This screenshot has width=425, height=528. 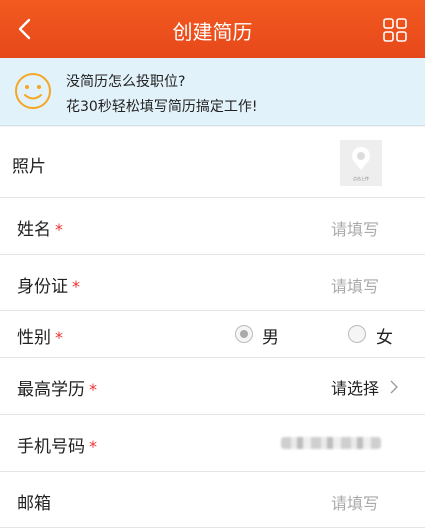 What do you see at coordinates (42, 287) in the screenshot?
I see `id-card-label-text: 身份证` at bounding box center [42, 287].